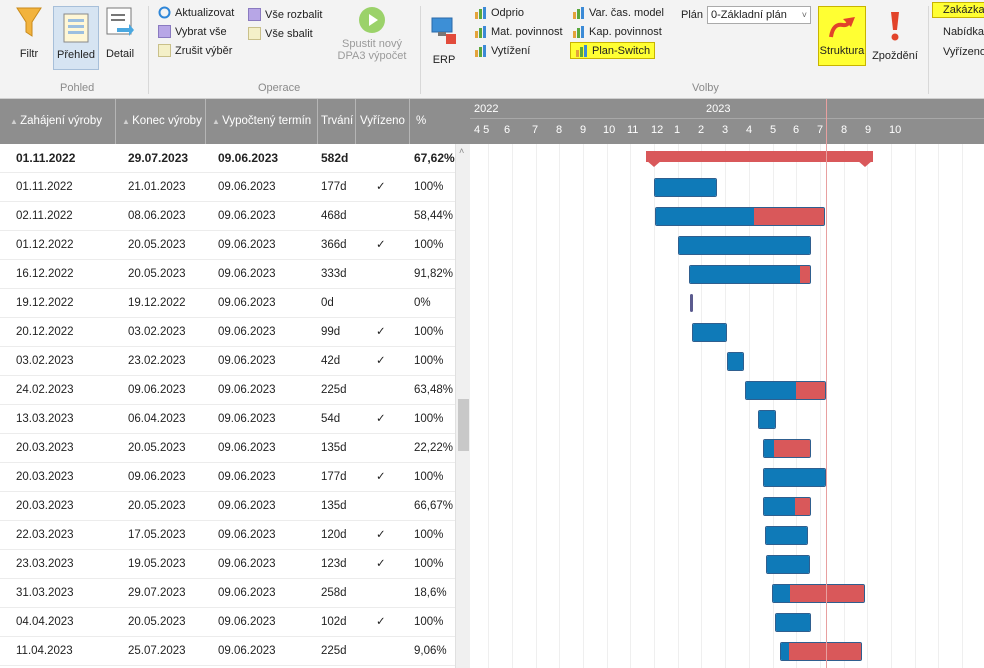 This screenshot has height=668, width=984. What do you see at coordinates (895, 34) in the screenshot?
I see `zpozdeni-button: Zpoždění` at bounding box center [895, 34].